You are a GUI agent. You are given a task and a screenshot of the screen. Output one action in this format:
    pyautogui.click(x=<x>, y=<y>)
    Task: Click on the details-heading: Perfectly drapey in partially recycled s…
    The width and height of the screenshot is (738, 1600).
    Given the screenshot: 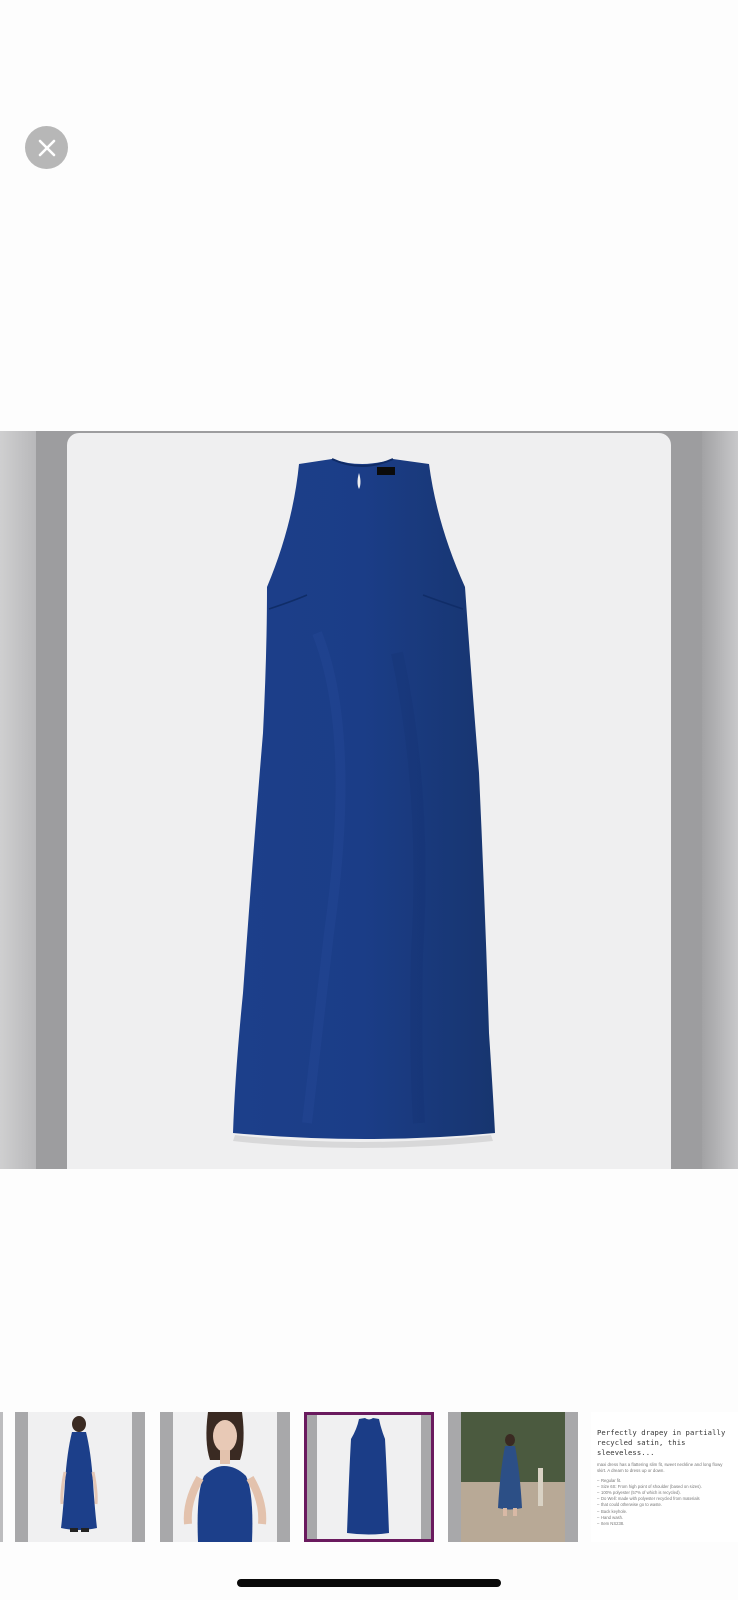 What is the action you would take?
    pyautogui.click(x=661, y=1442)
    